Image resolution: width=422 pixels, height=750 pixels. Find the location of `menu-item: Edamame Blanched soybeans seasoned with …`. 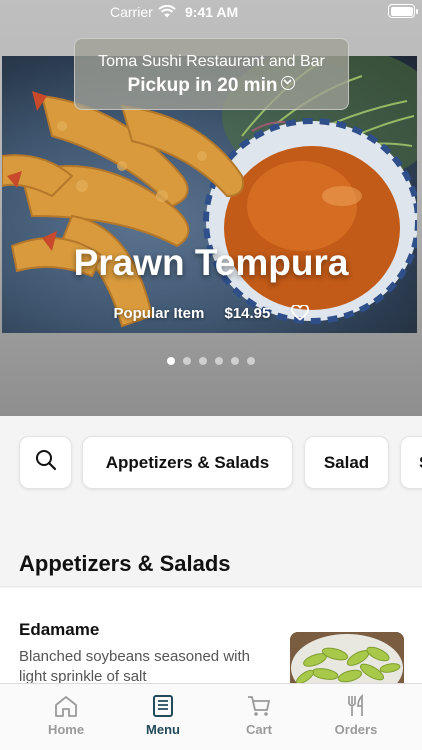

menu-item: Edamame Blanched soybeans seasoned with … is located at coordinates (211, 640).